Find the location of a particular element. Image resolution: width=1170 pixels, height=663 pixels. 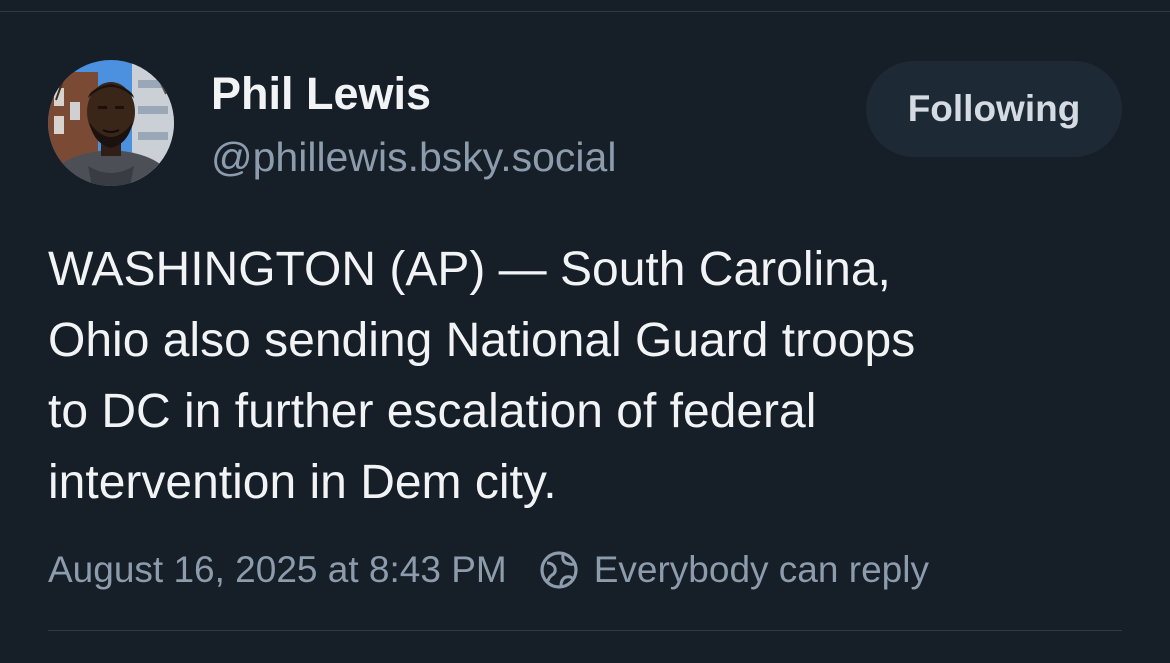

avatar is located at coordinates (111, 123).